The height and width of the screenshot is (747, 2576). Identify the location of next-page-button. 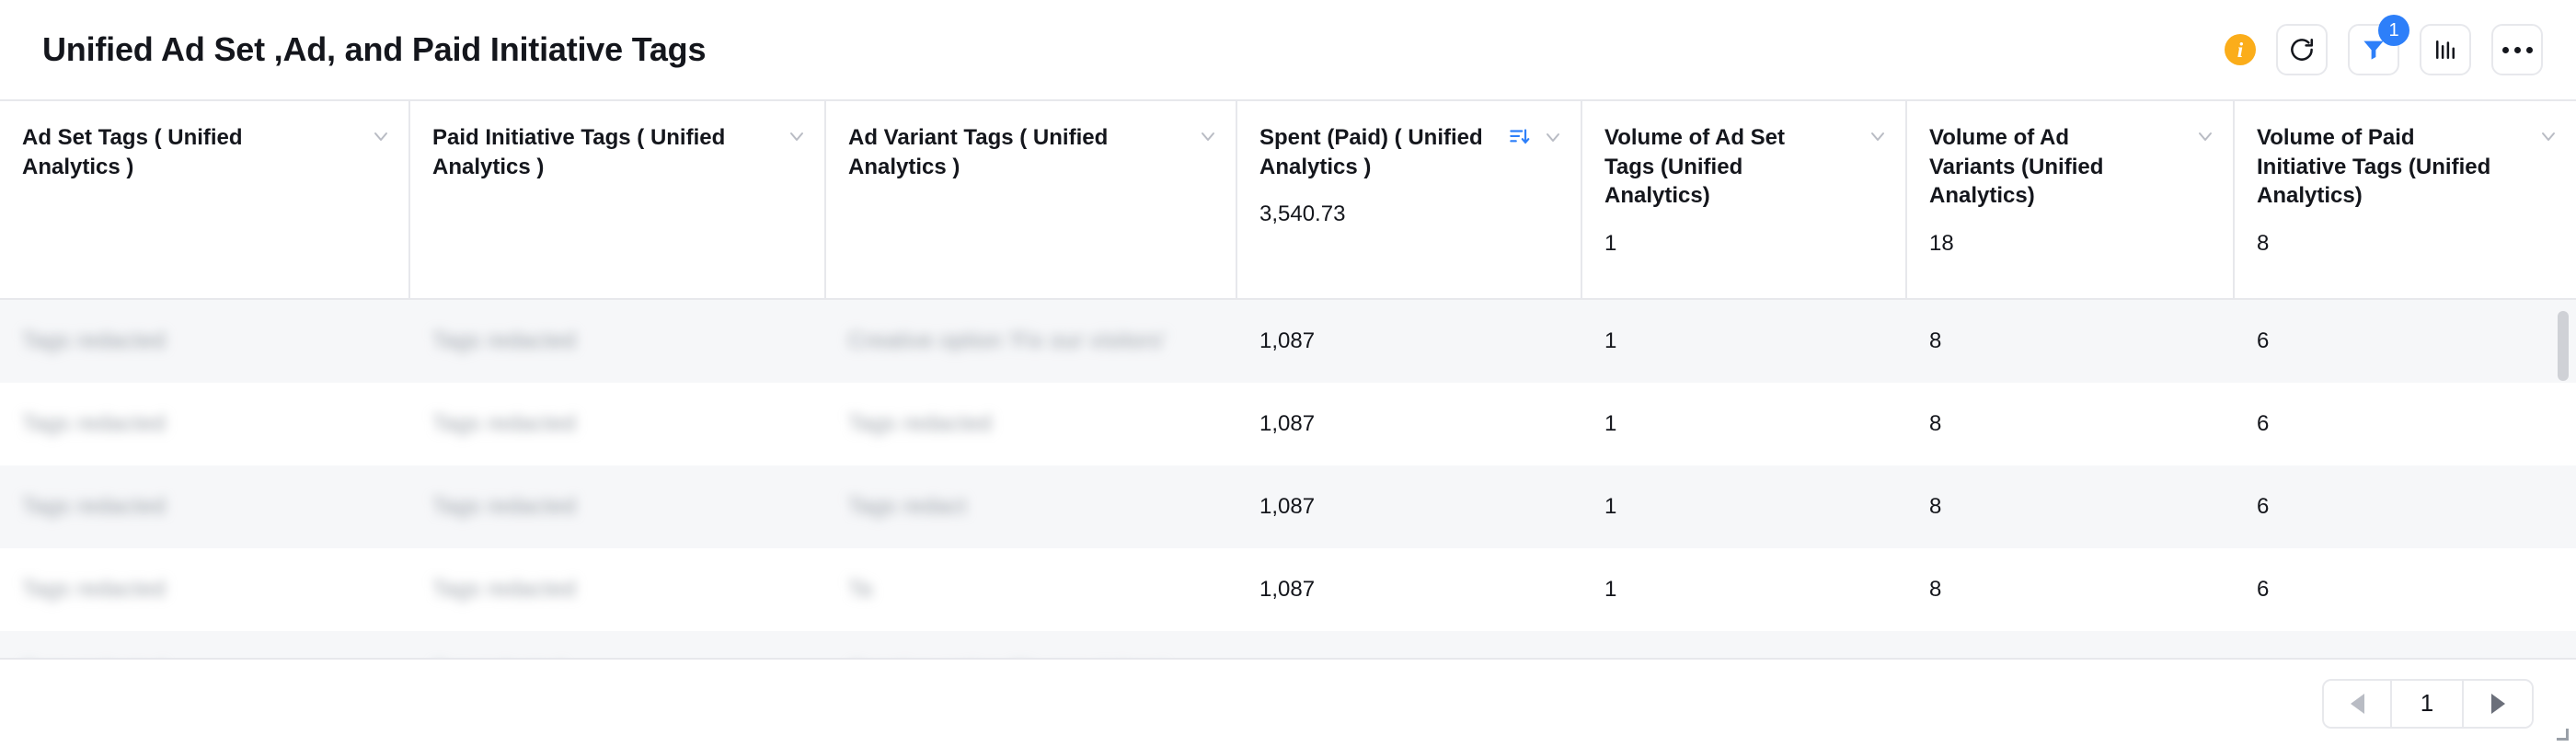
(2498, 703).